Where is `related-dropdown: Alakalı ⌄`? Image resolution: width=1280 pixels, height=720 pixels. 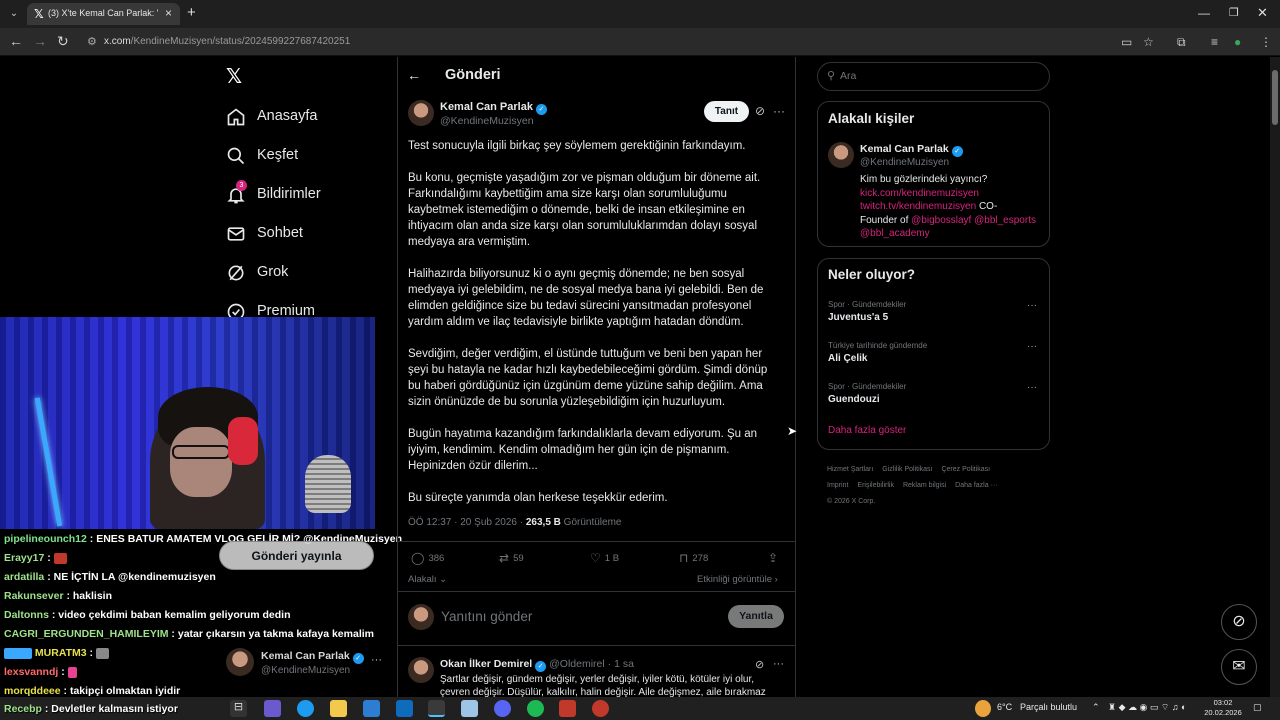
related-dropdown: Alakalı ⌄ is located at coordinates (427, 579).